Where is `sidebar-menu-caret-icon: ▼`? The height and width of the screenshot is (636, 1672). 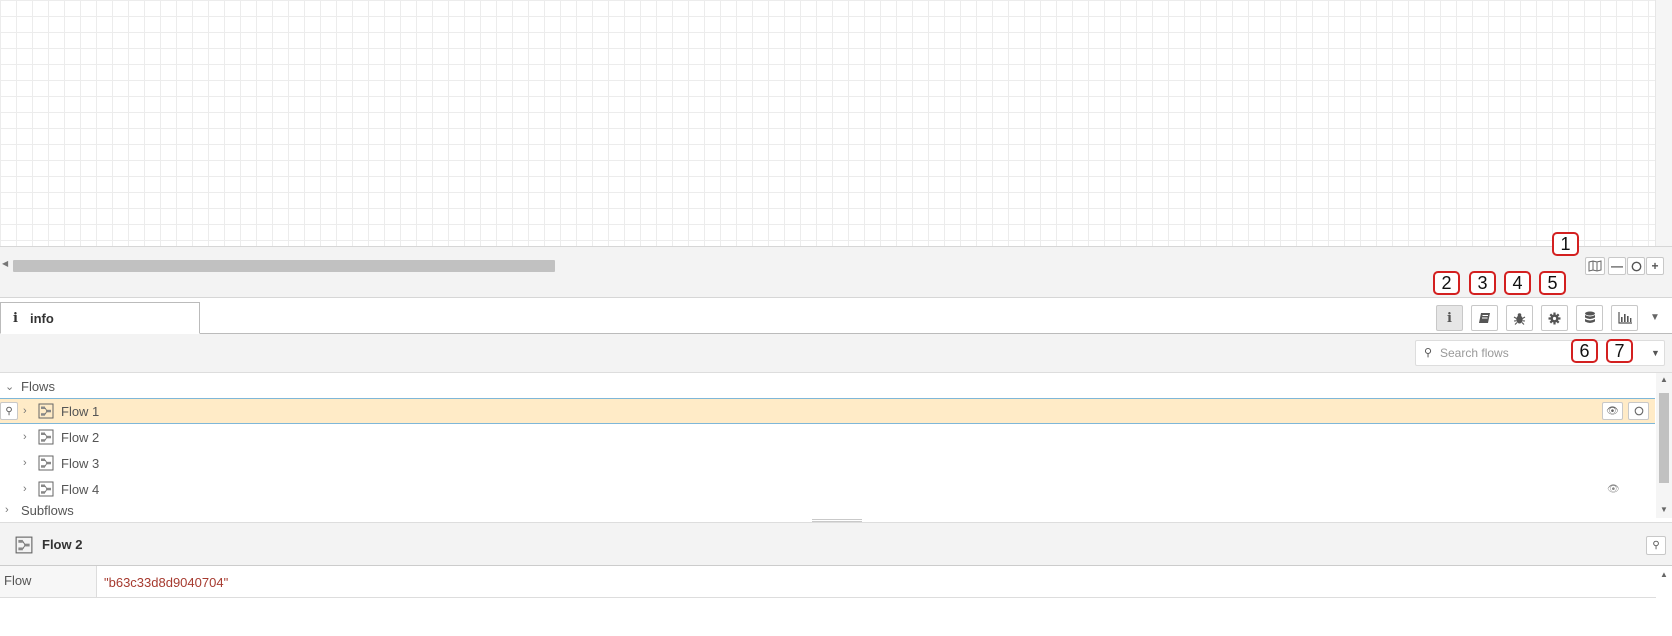
sidebar-menu-caret-icon: ▼ is located at coordinates (1655, 317).